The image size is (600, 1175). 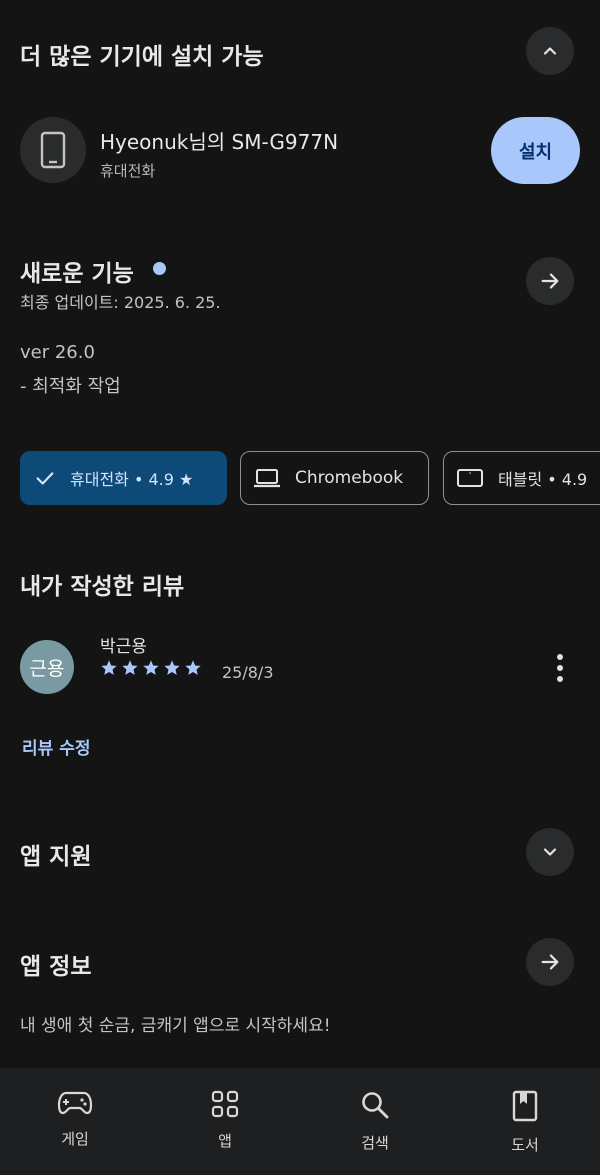 What do you see at coordinates (56, 967) in the screenshot?
I see `app-info-title: 앱 정보` at bounding box center [56, 967].